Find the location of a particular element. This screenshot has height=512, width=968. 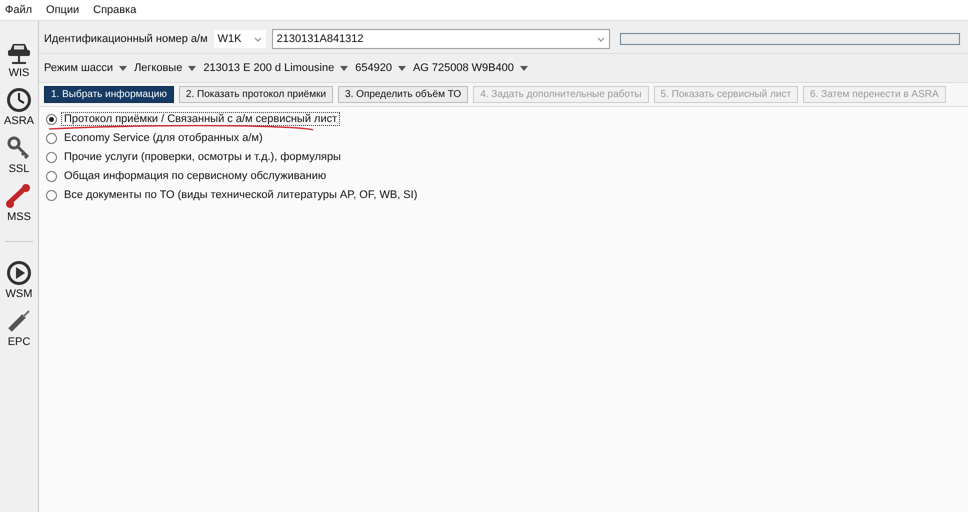

option-label: Все документы по ТО (виды технической литературы AP, OF, WB, SI) is located at coordinates (240, 195).